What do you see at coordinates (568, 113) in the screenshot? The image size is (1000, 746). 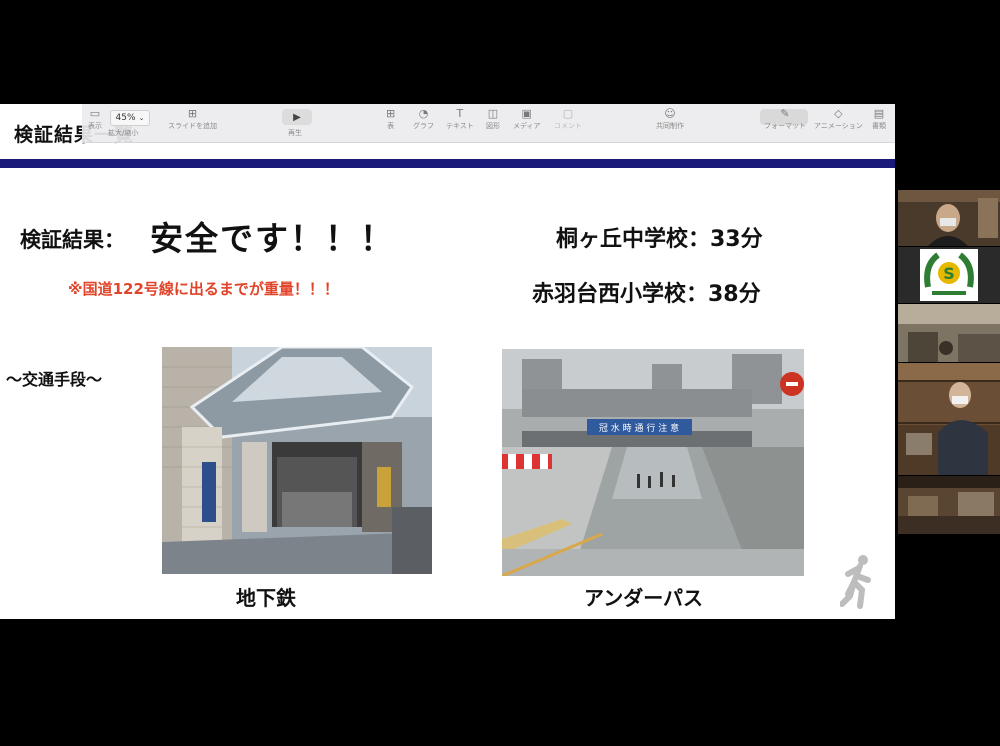 I see `comment-icon: ▢` at bounding box center [568, 113].